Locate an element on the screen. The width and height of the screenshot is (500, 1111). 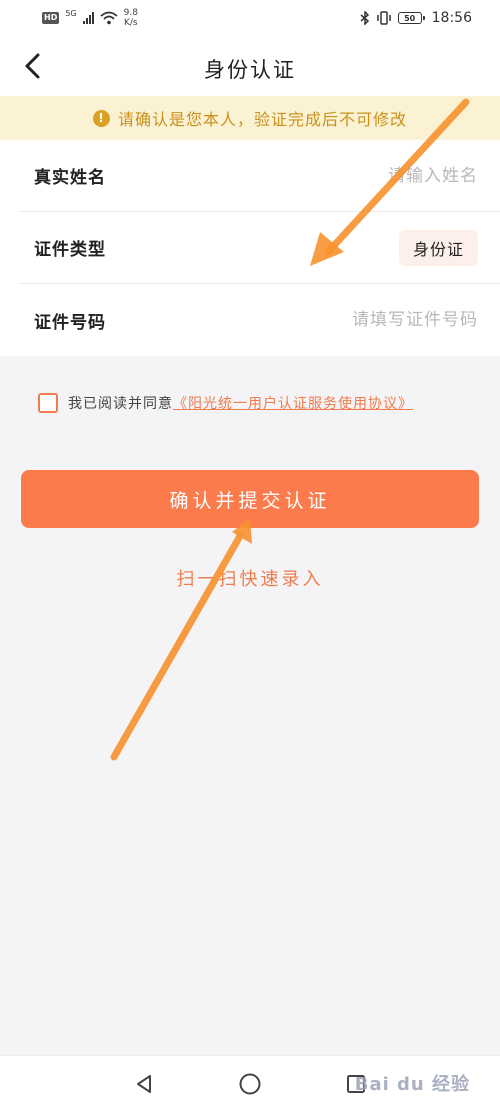
id-number-input is located at coordinates (363, 320).